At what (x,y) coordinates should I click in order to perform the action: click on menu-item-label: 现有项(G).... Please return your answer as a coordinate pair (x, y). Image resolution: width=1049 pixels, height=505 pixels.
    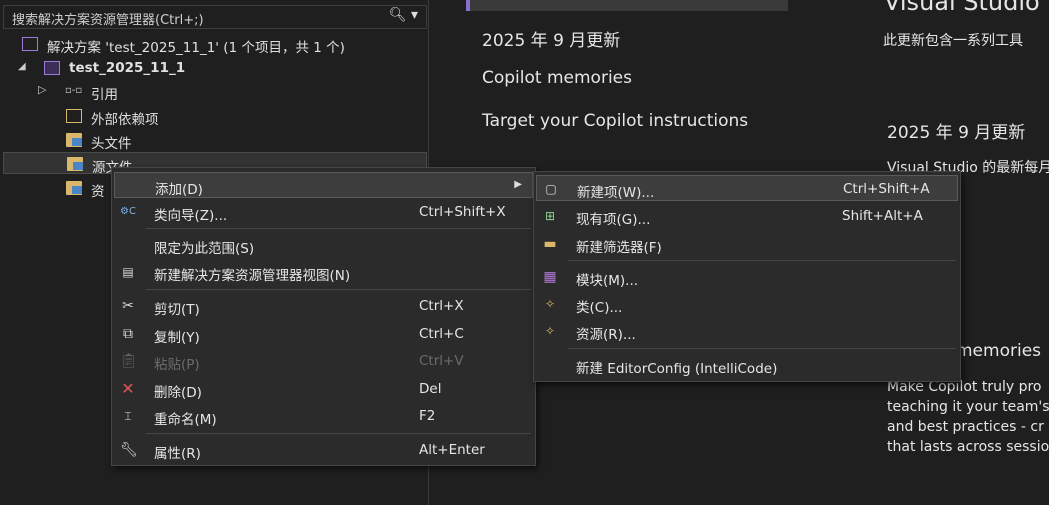
    Looking at the image, I should click on (613, 220).